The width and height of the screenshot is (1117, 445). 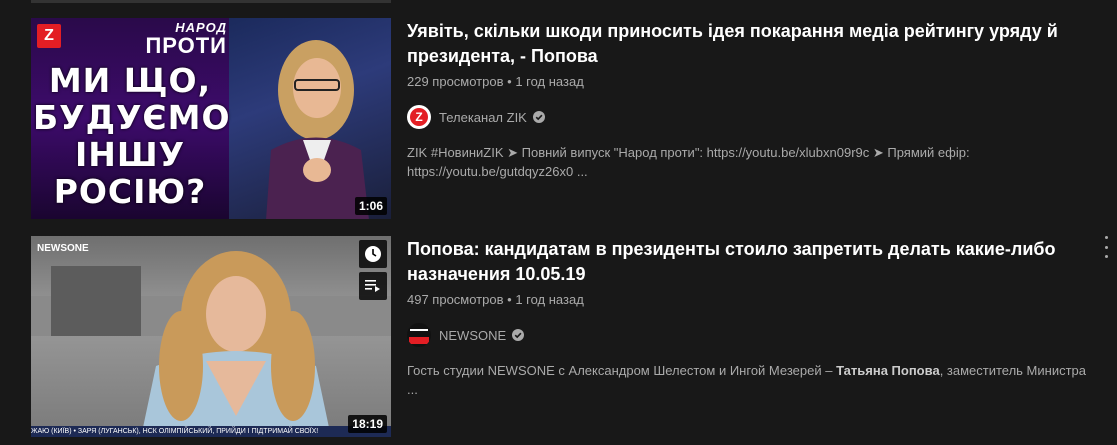 What do you see at coordinates (888, 370) in the screenshot?
I see `description-highlight: Татьяна Попова` at bounding box center [888, 370].